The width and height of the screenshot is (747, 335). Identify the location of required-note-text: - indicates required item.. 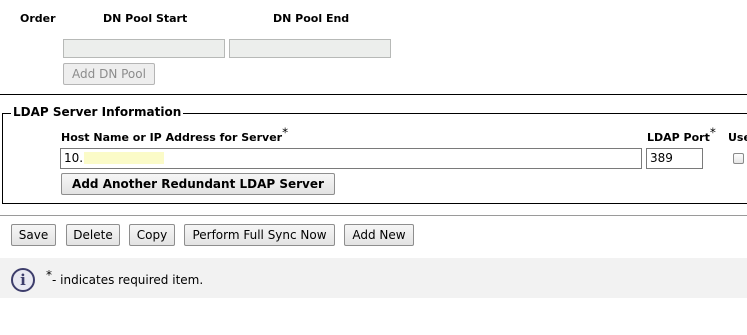
(128, 280).